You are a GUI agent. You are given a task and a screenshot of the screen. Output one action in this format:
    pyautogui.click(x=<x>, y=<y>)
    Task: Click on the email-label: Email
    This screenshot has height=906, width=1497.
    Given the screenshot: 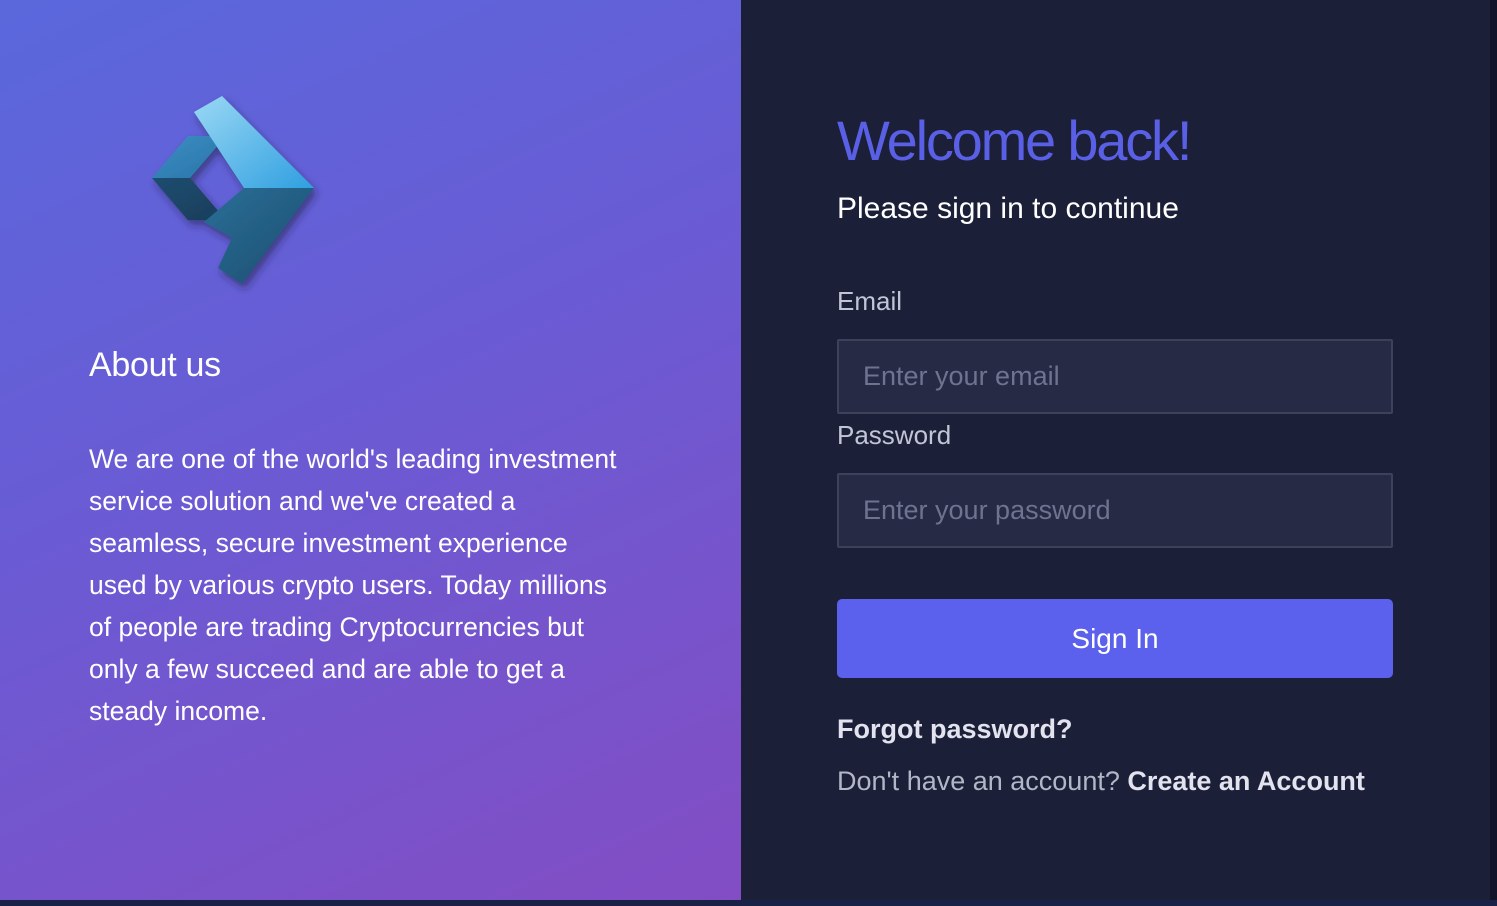 What is the action you would take?
    pyautogui.click(x=870, y=301)
    